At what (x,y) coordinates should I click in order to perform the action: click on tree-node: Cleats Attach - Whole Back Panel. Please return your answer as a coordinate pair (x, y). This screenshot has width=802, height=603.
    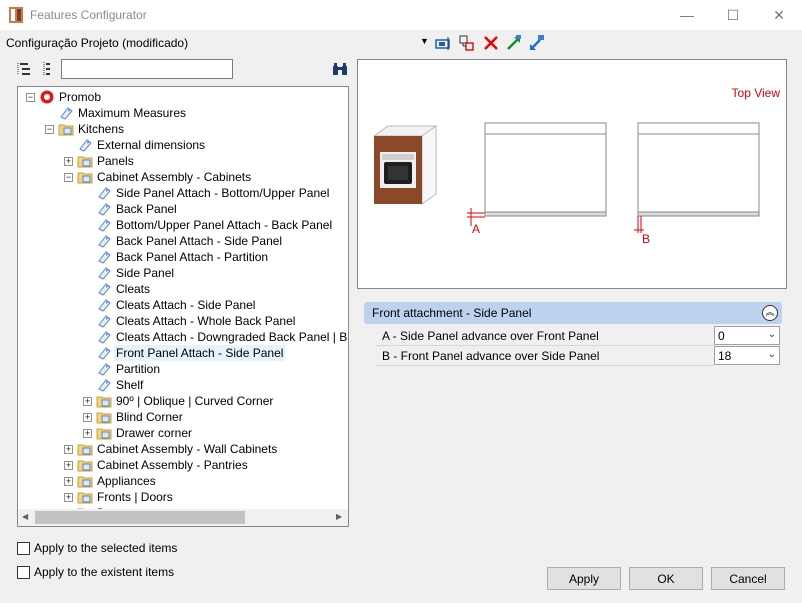
    Looking at the image, I should click on (183, 321).